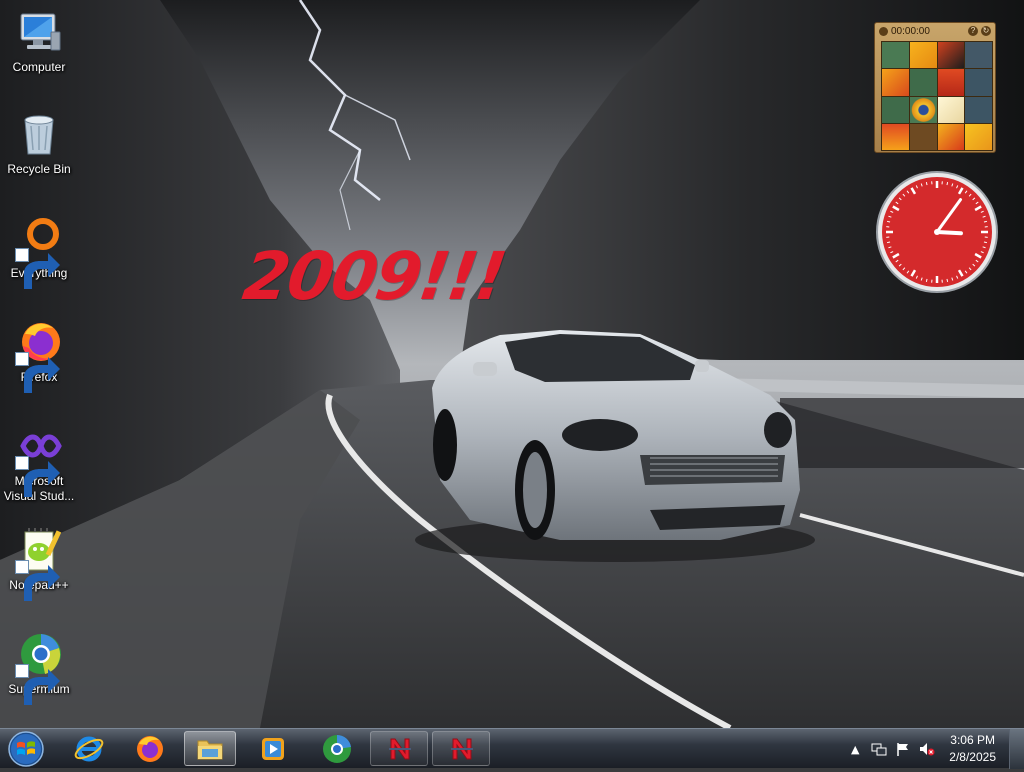 This screenshot has width=1024, height=772. I want to click on analog-clock-face, so click(937, 232).